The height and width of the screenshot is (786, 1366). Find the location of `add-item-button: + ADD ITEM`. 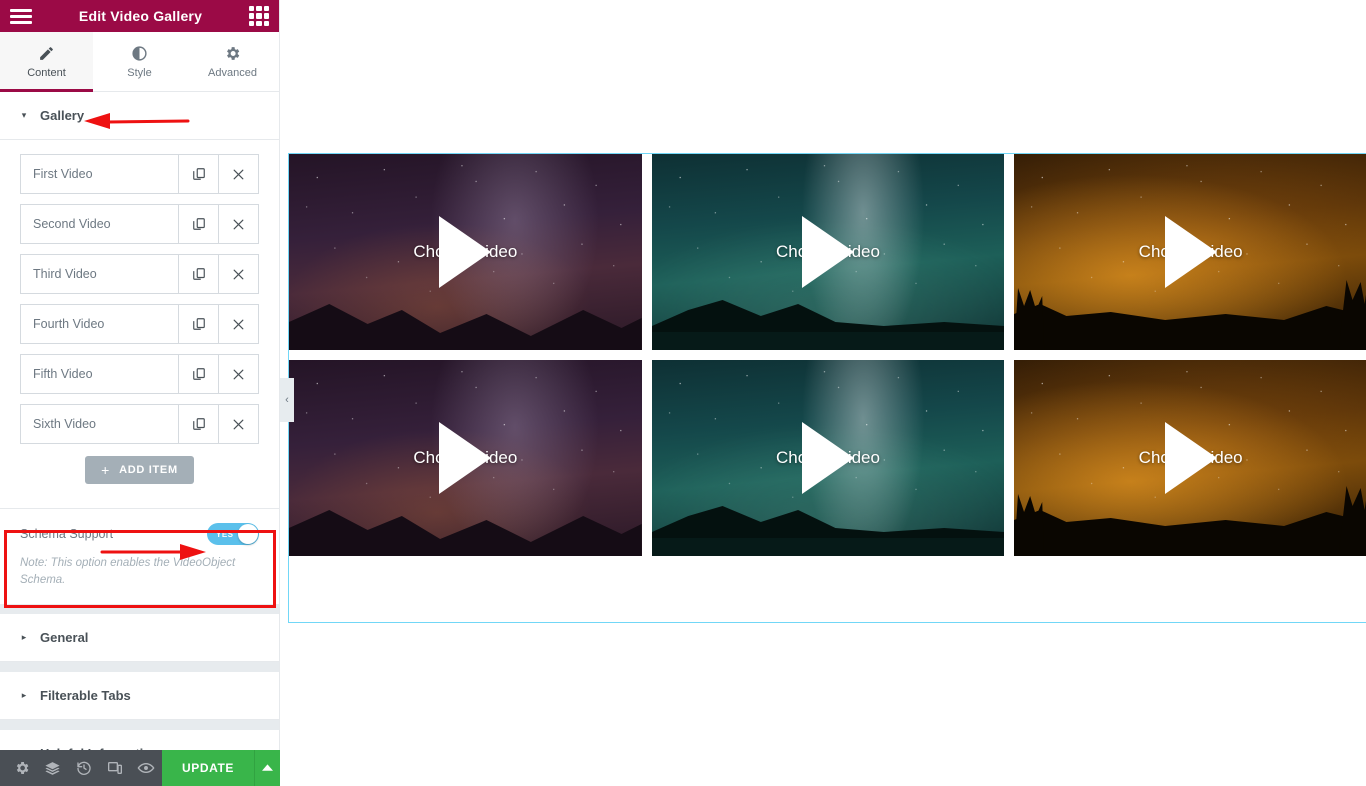

add-item-button: + ADD ITEM is located at coordinates (139, 470).